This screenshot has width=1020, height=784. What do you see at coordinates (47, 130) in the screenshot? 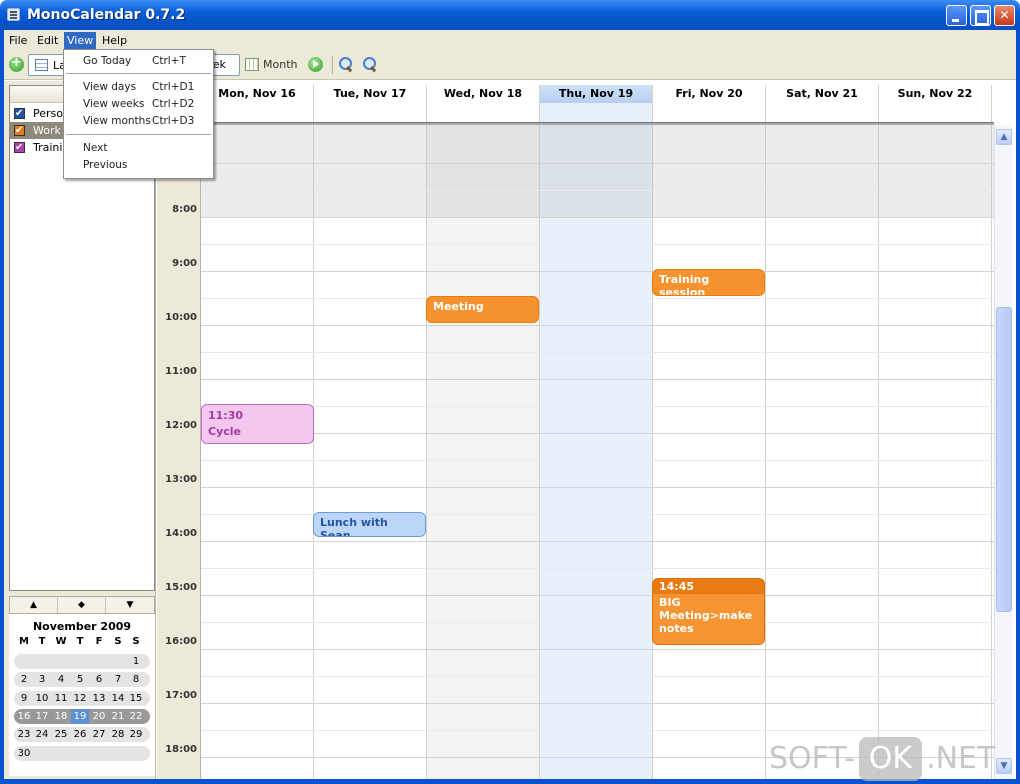
I see `category-label: Work` at bounding box center [47, 130].